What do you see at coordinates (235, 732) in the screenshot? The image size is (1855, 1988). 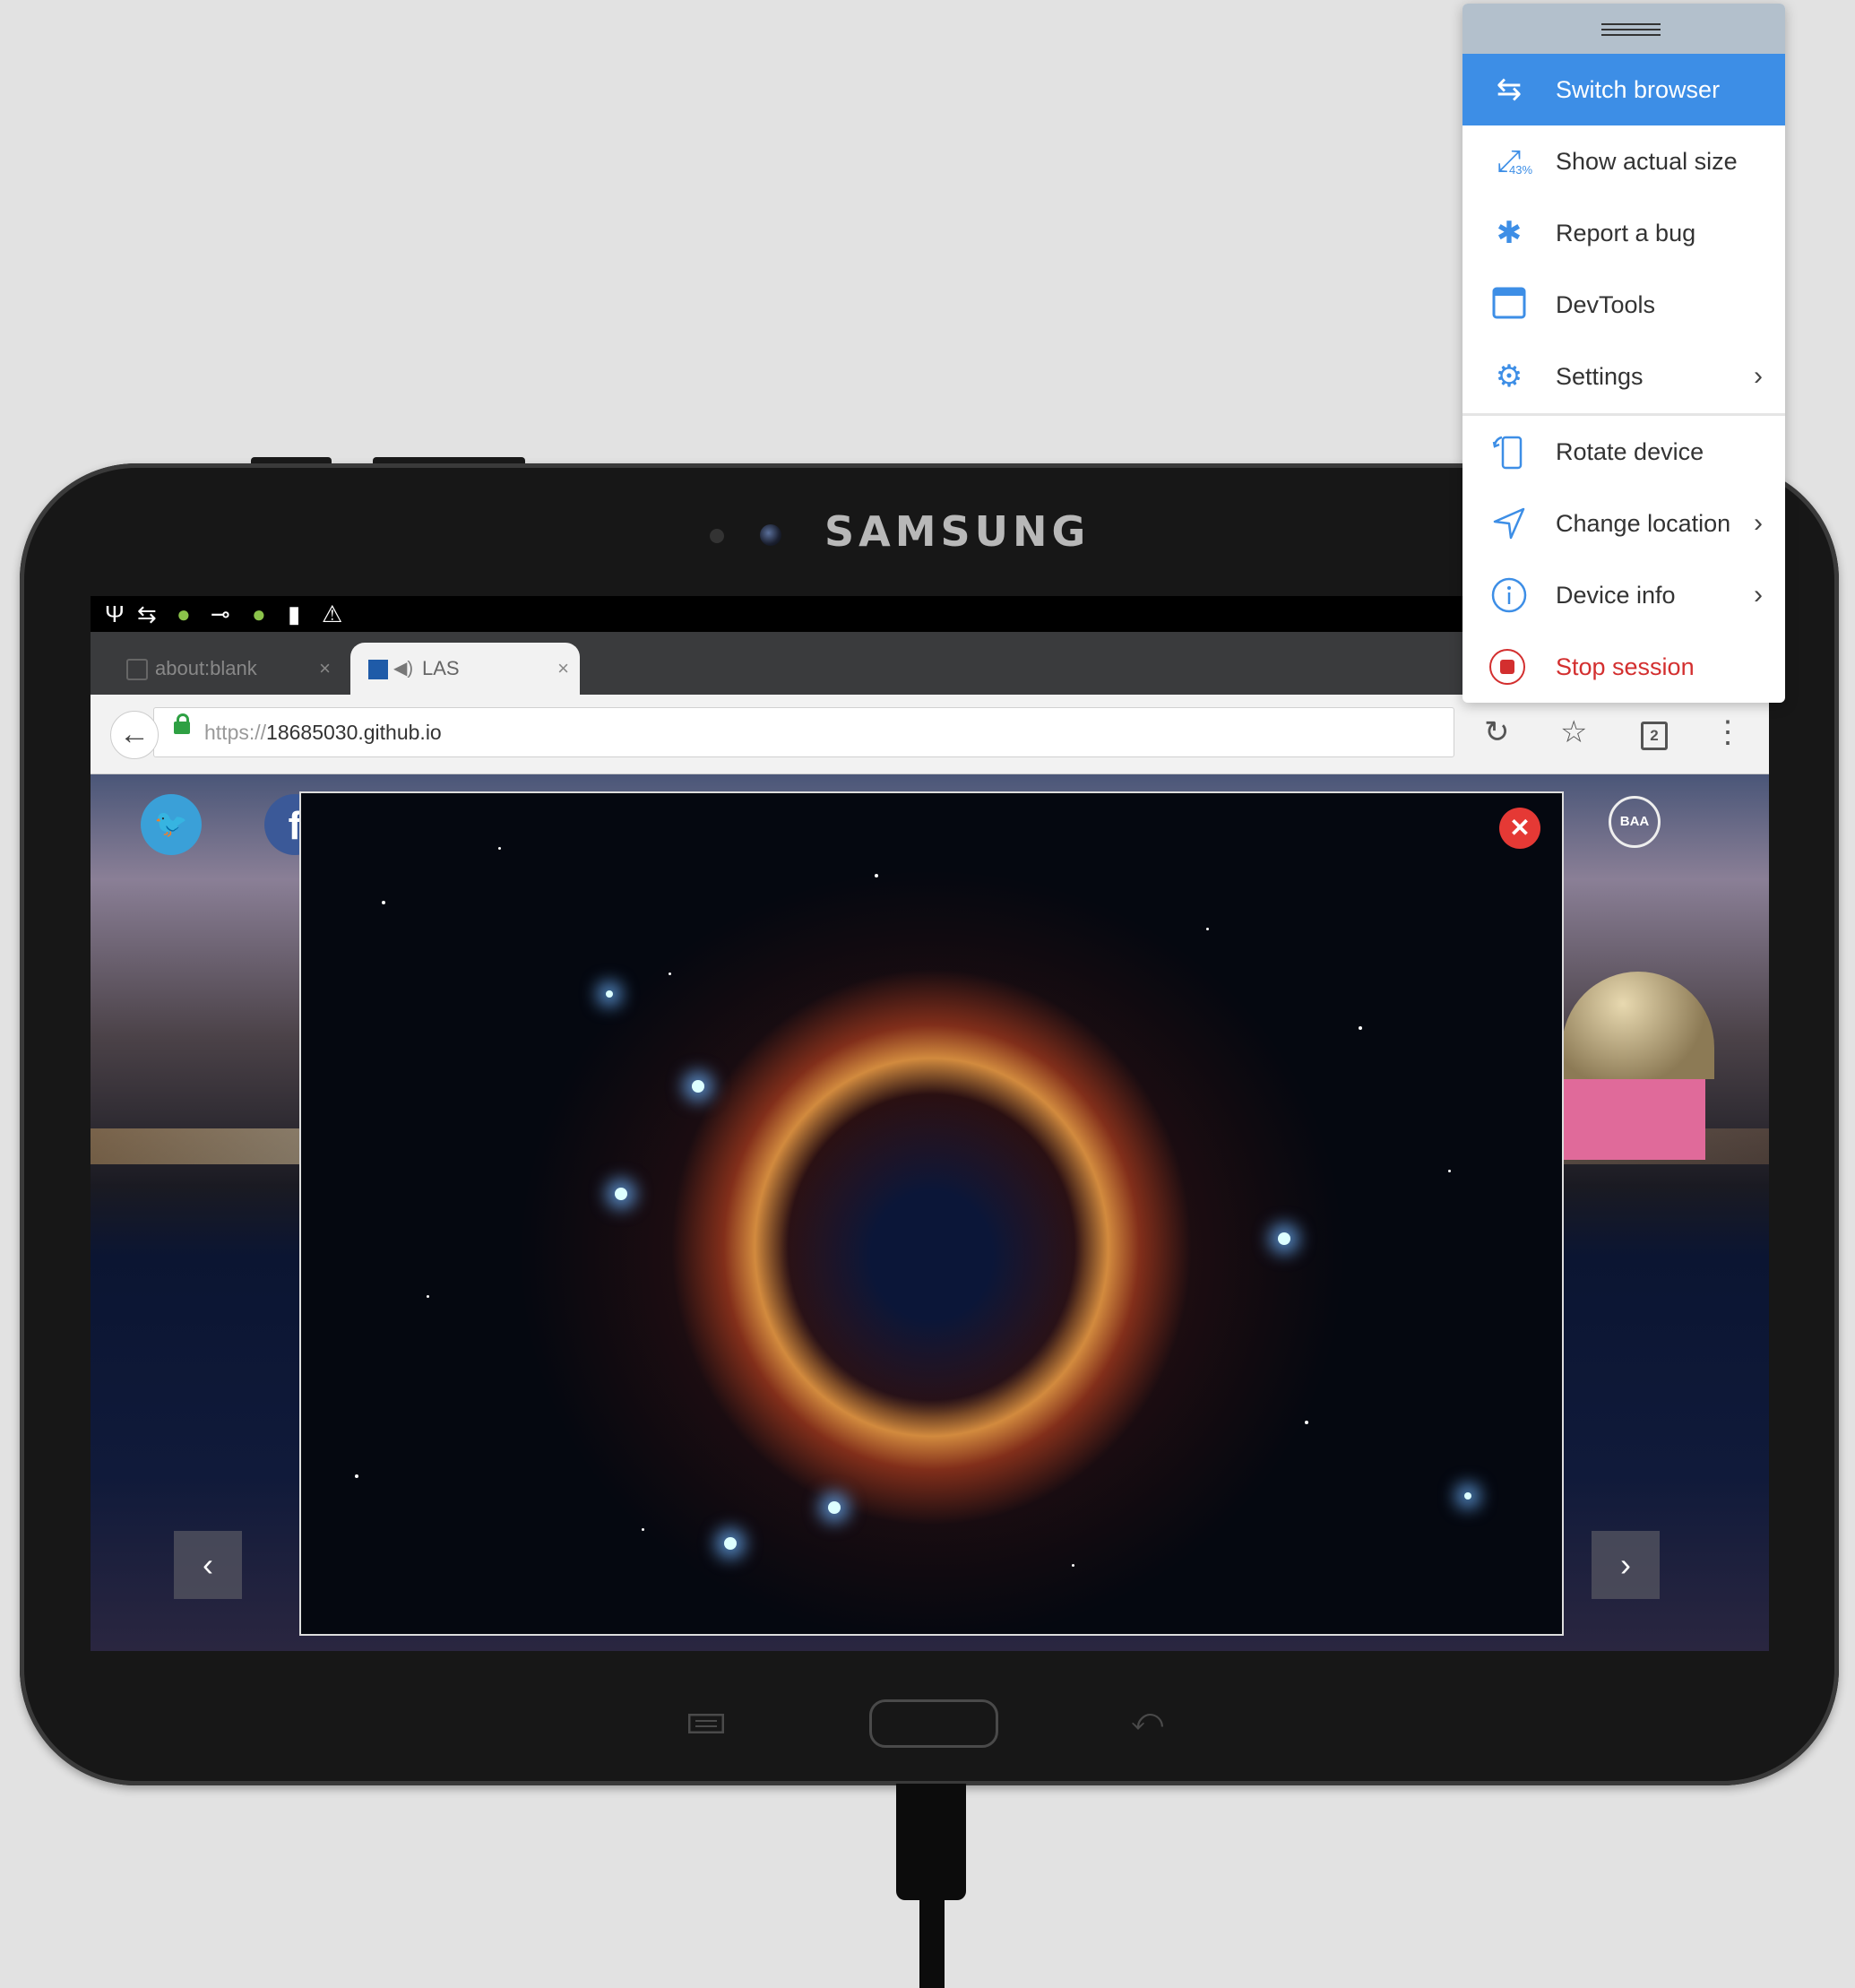 I see `url-scheme: https://` at bounding box center [235, 732].